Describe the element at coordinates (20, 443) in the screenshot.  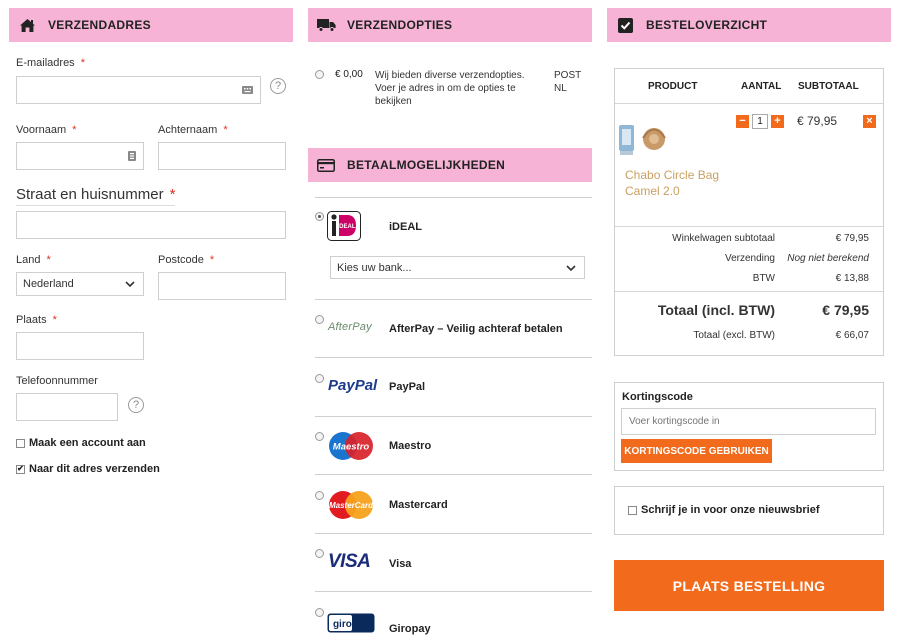
I see `create-account-checkbox-box` at that location.